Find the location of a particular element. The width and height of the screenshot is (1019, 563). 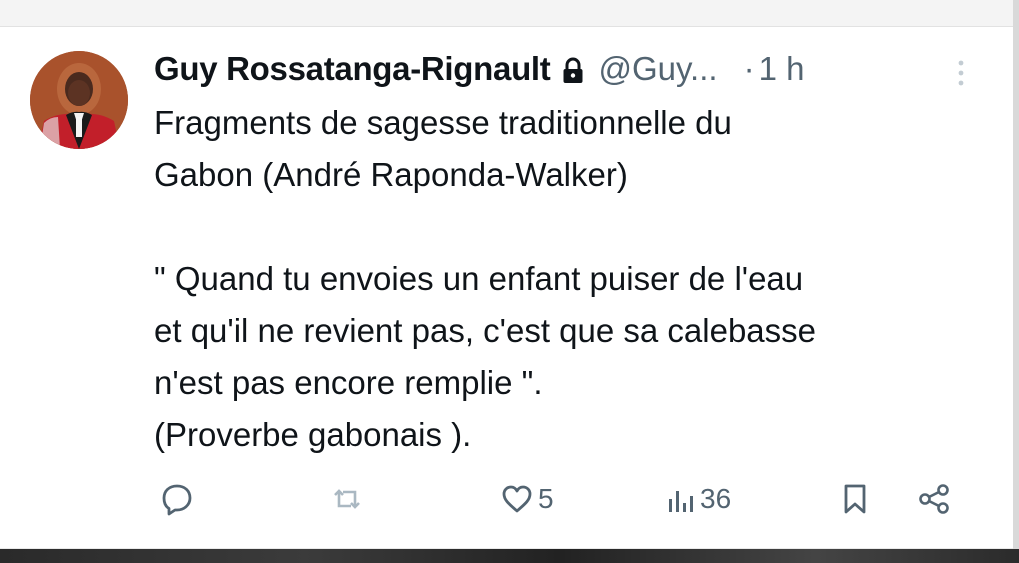

repost-button is located at coordinates (347, 499).